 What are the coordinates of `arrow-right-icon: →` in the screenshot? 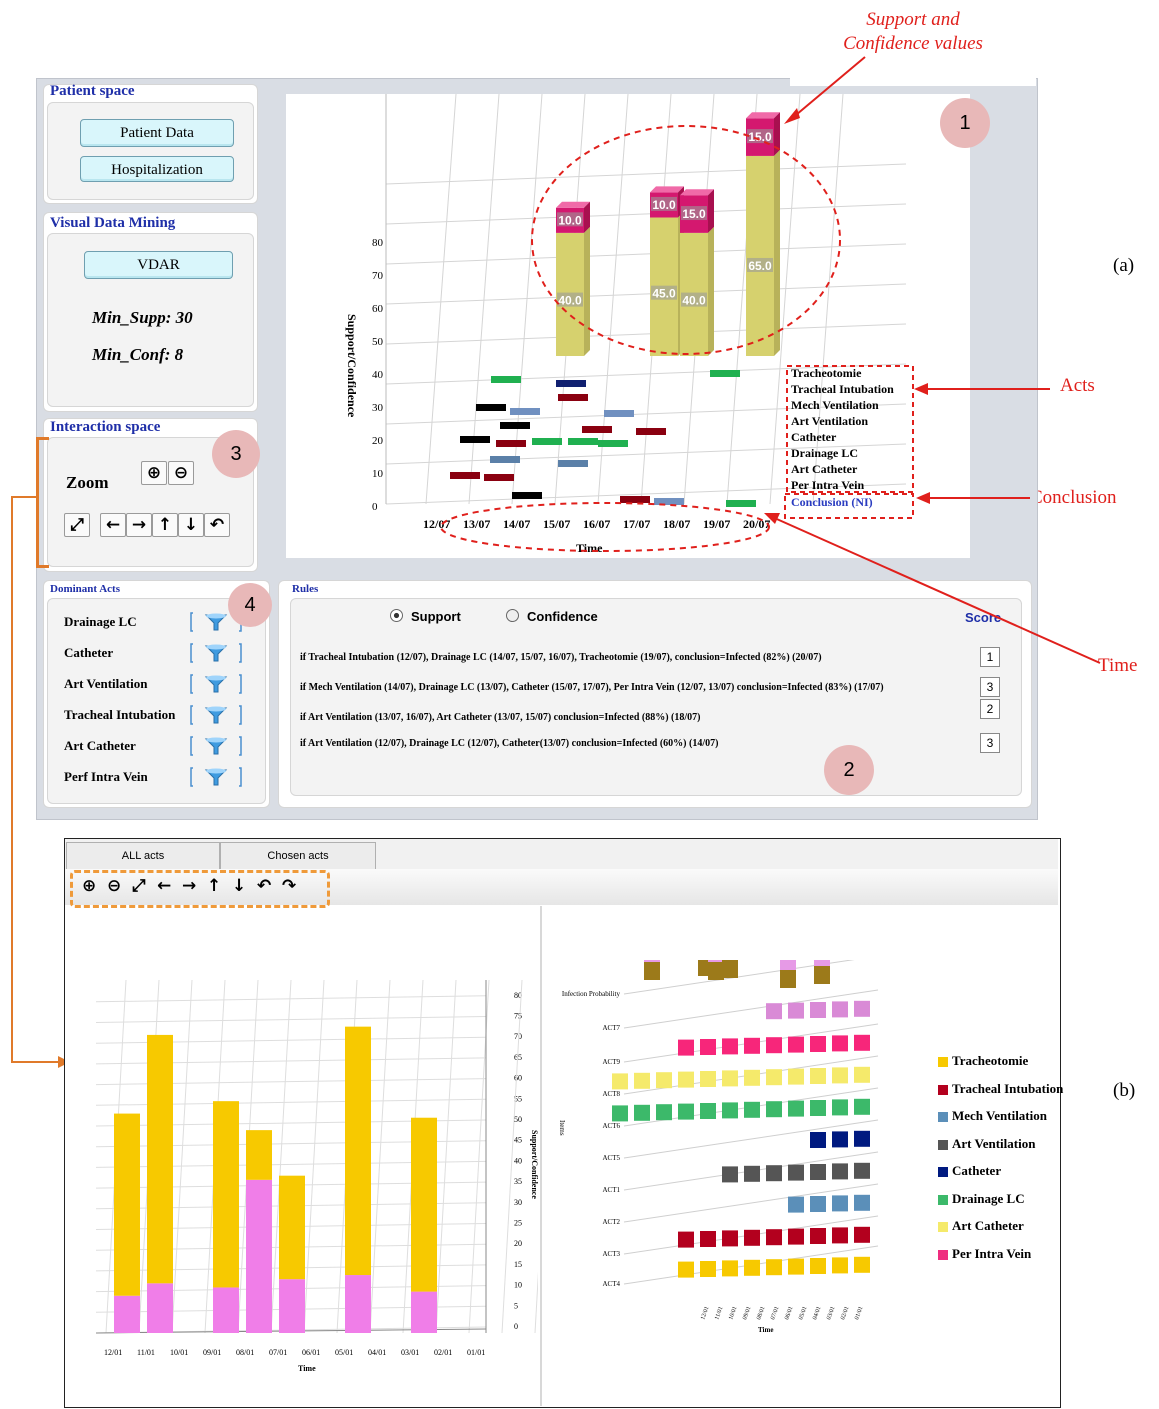 It's located at (189, 886).